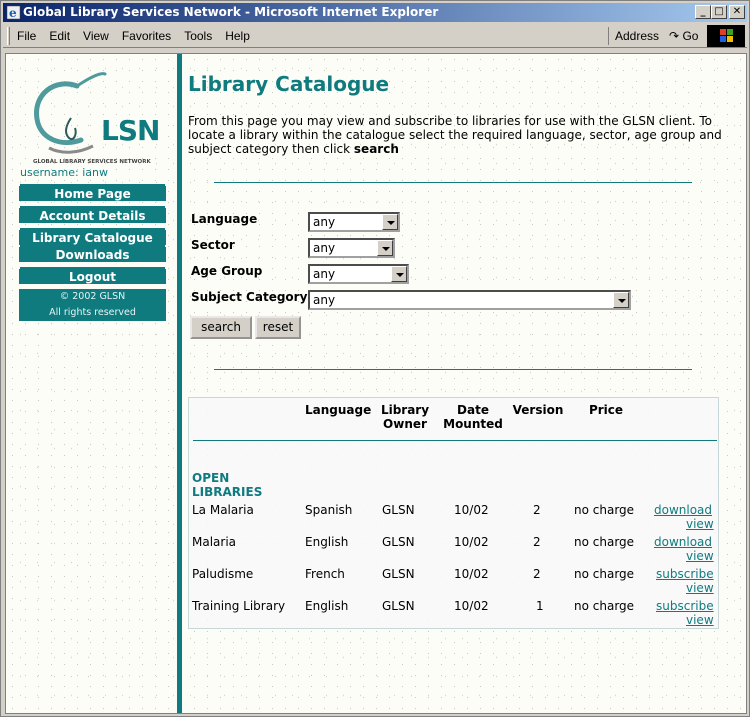 This screenshot has width=750, height=717. I want to click on address-label: Address, so click(637, 36).